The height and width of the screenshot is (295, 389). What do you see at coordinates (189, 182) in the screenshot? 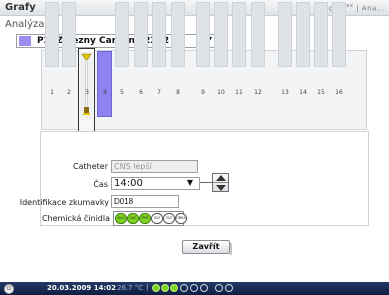
I see `chevron-down-icon: ▼` at bounding box center [189, 182].